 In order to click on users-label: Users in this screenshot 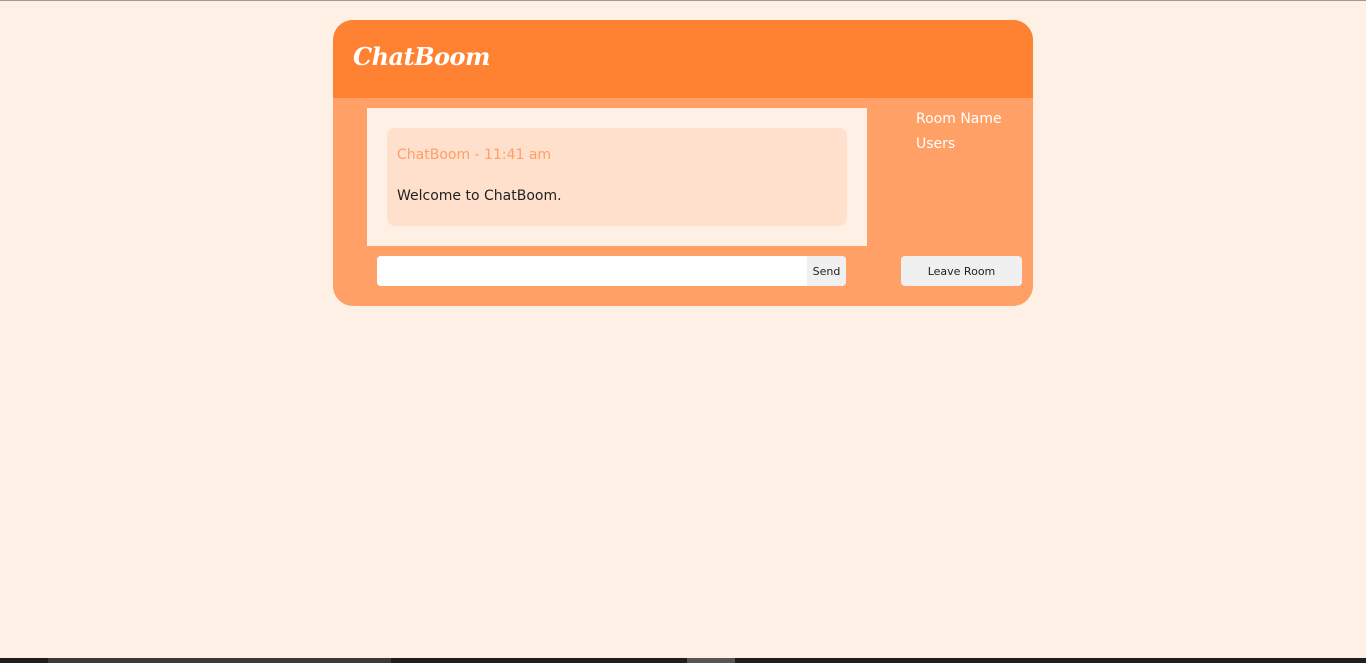, I will do `click(936, 144)`.